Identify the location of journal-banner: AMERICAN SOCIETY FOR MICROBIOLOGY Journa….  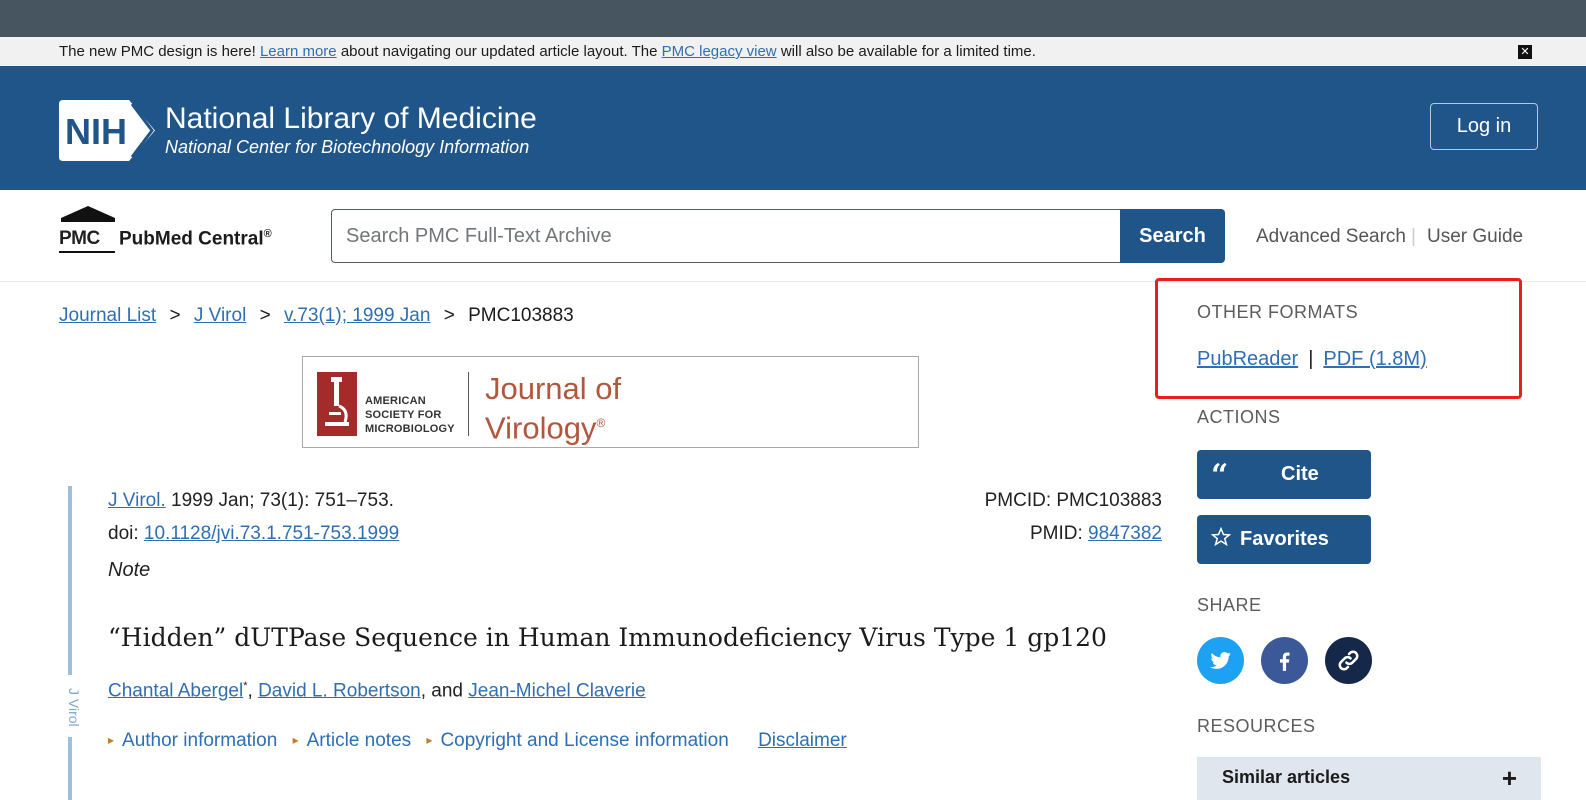
(610, 402).